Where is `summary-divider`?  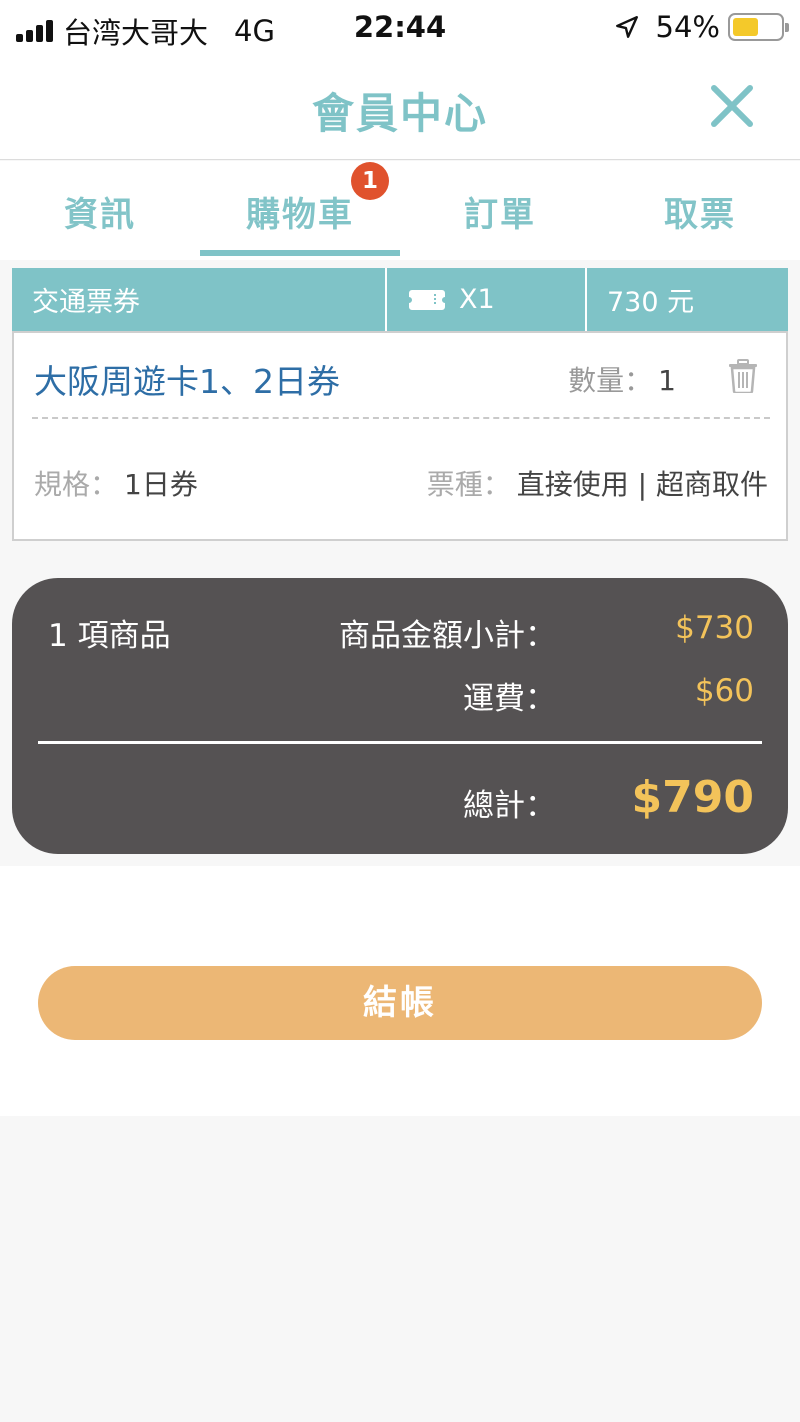 summary-divider is located at coordinates (400, 742).